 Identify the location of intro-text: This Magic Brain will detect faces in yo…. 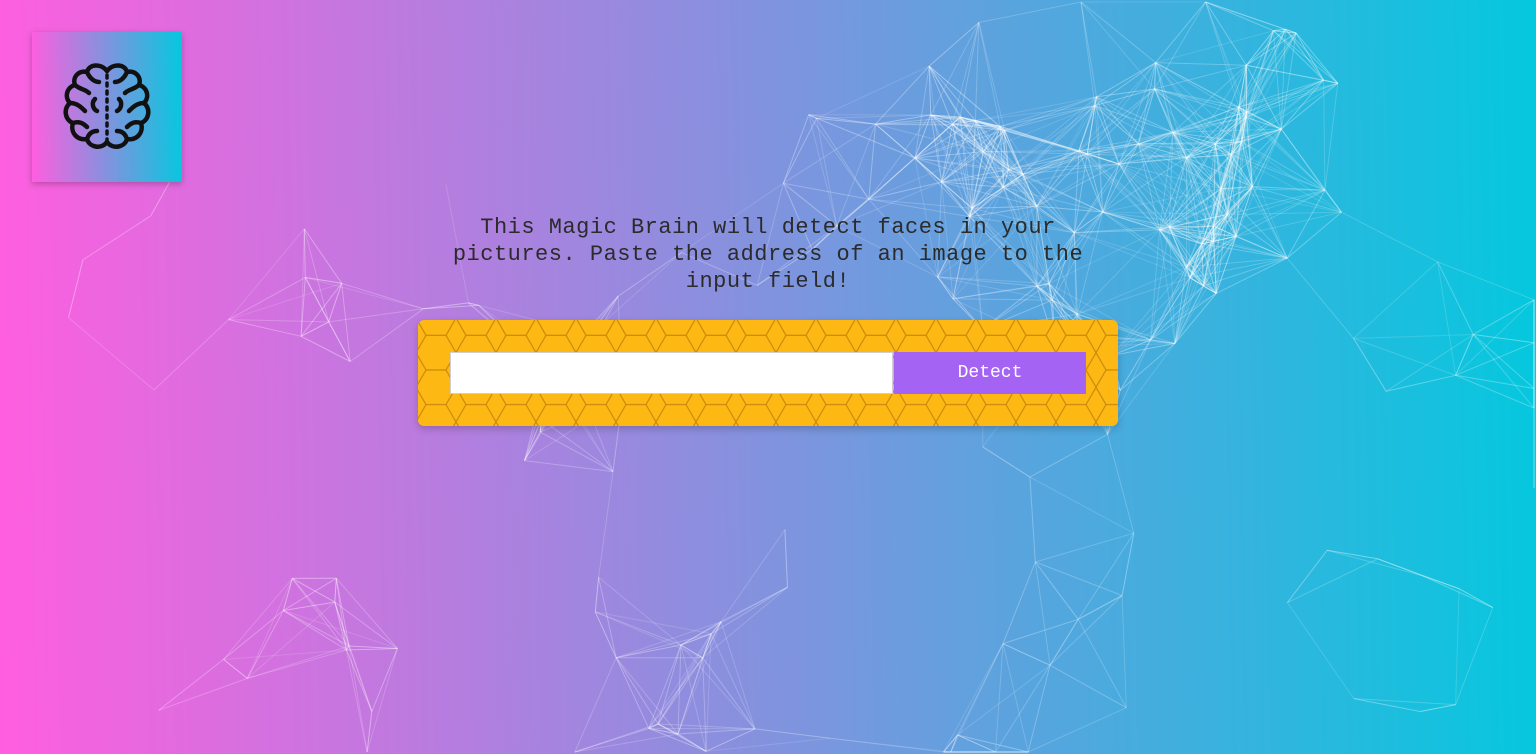
(768, 254).